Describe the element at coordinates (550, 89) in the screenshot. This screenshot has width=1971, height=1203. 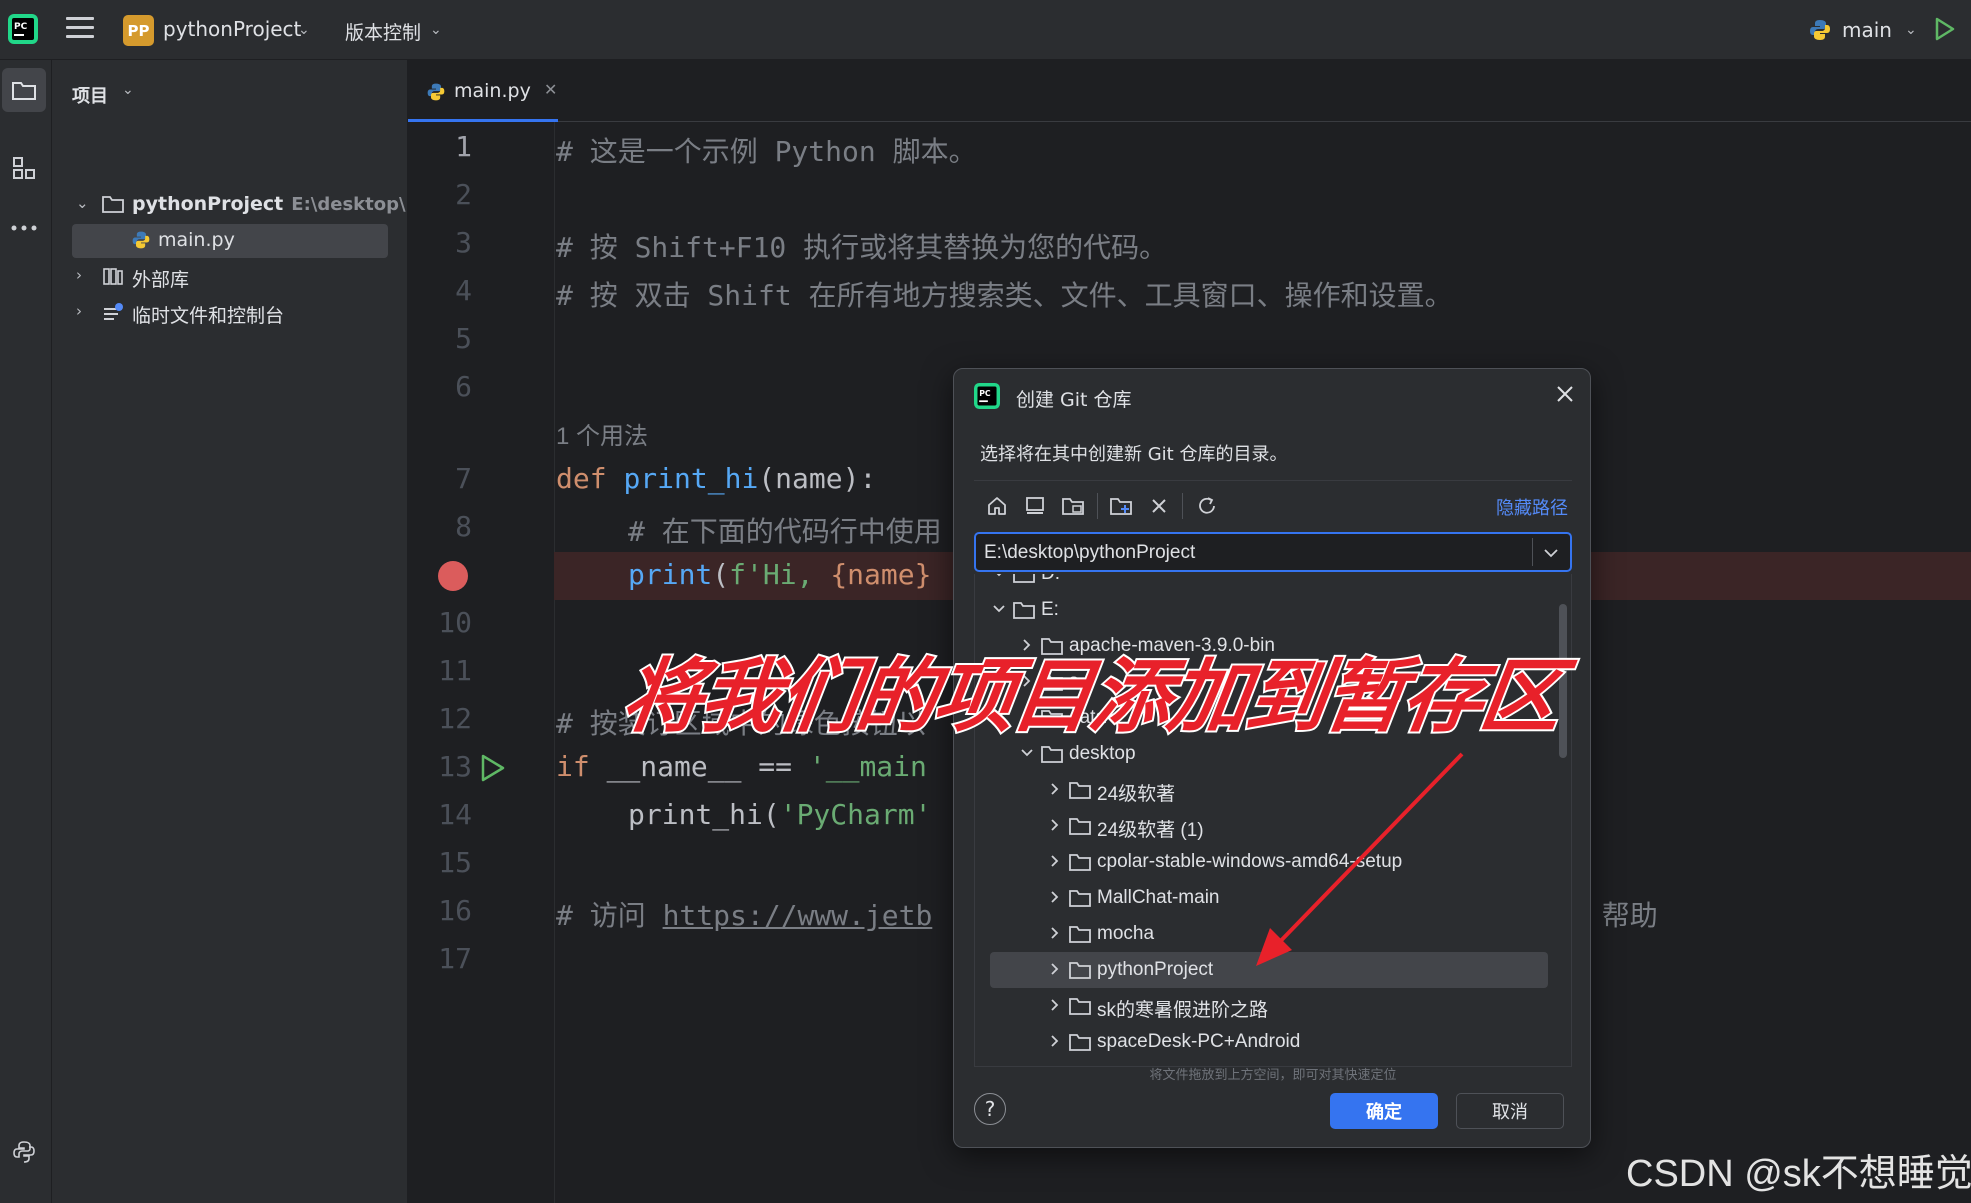
I see `close-icon: ✕` at that location.